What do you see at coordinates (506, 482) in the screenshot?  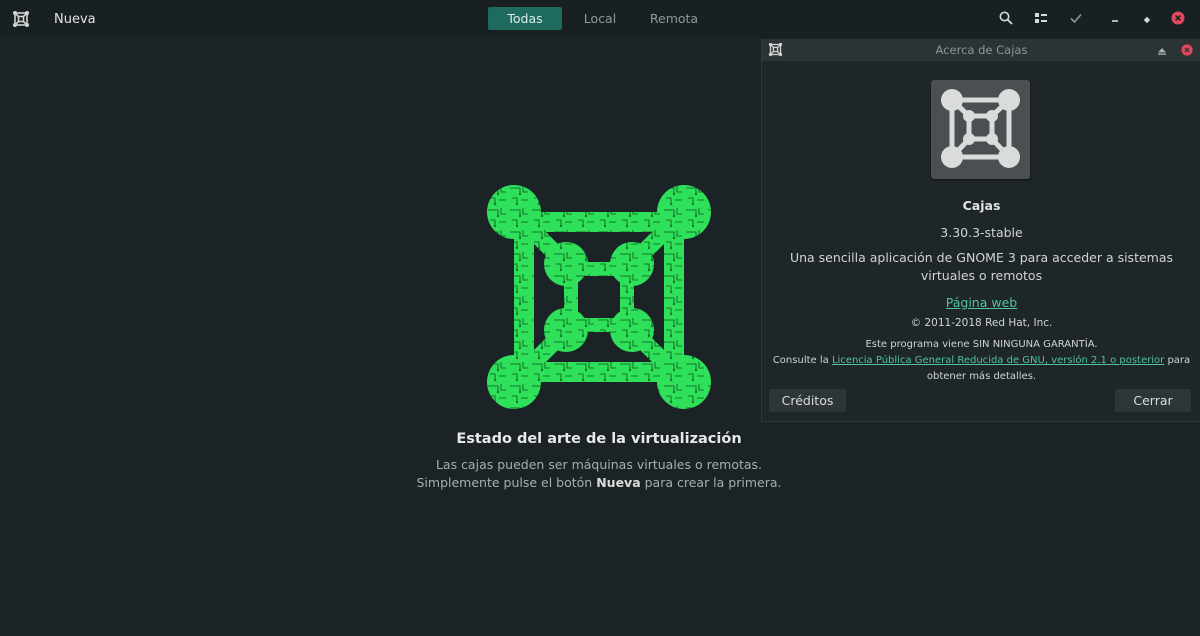 I see `empty-state-line-2-start: Simplemente pulse el botón` at bounding box center [506, 482].